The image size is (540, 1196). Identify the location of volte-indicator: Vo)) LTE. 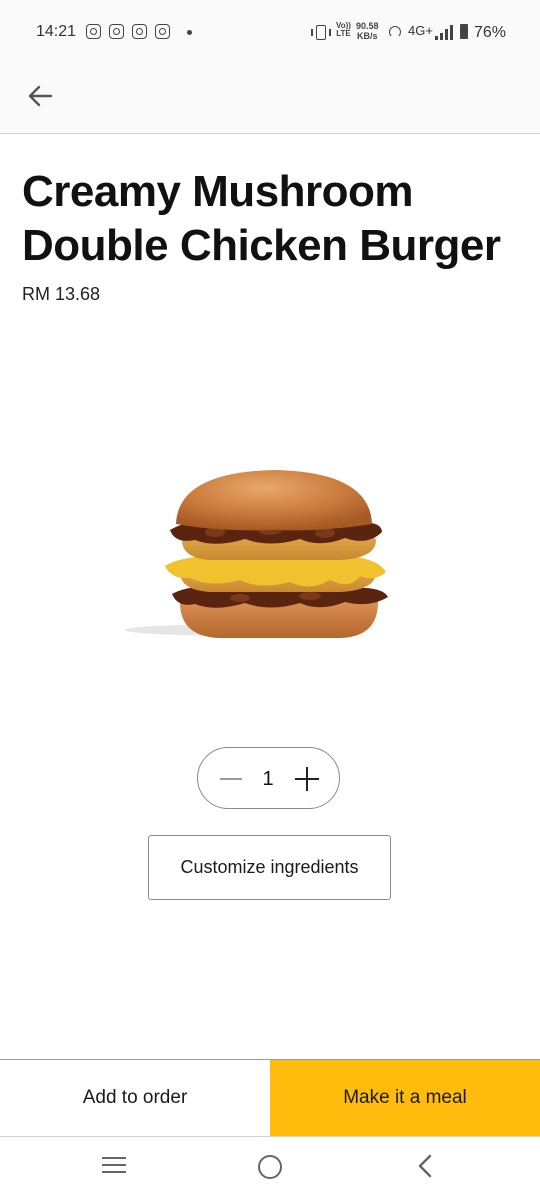
(343, 30).